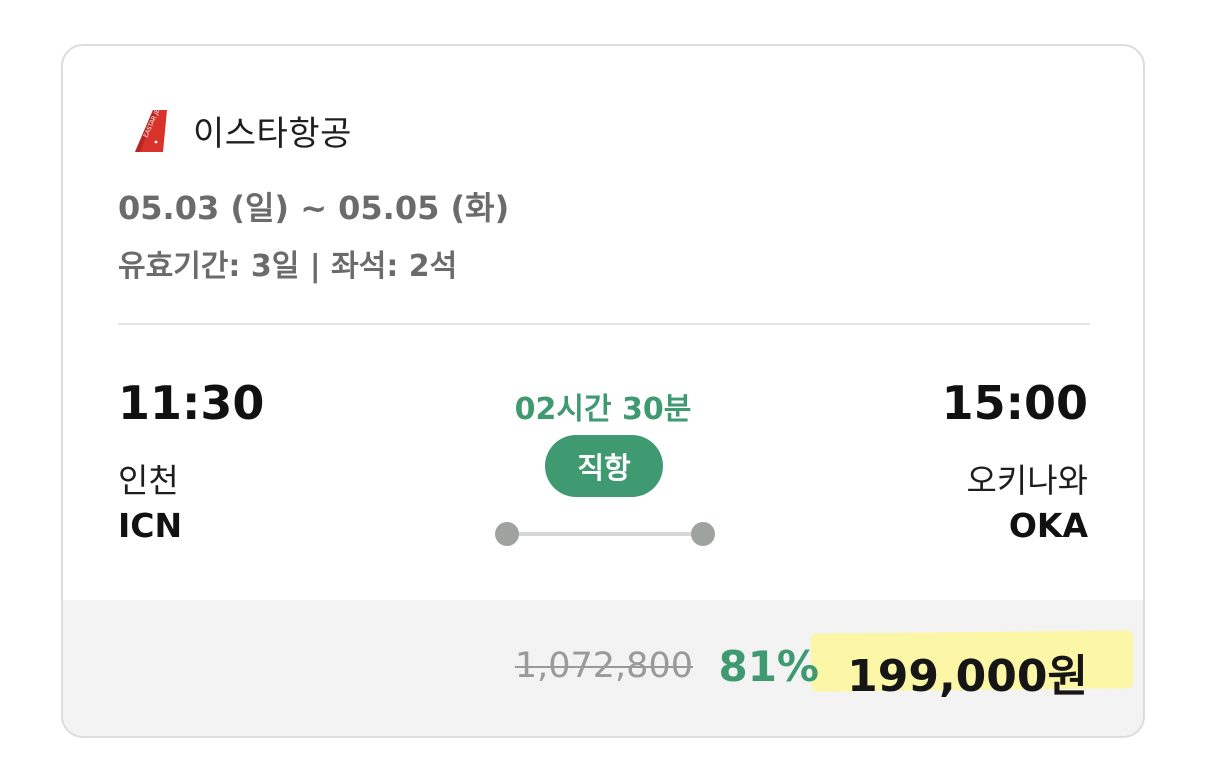 This screenshot has width=1206, height=769. What do you see at coordinates (272, 134) in the screenshot?
I see `airline-name: 이스타항공` at bounding box center [272, 134].